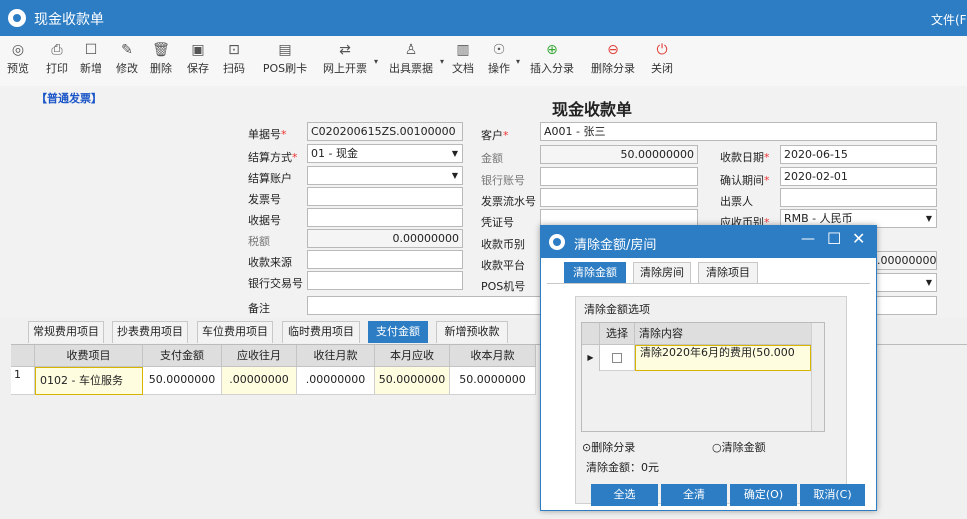 This screenshot has width=967, height=519. I want to click on drawer-label: 出票人, so click(736, 201).